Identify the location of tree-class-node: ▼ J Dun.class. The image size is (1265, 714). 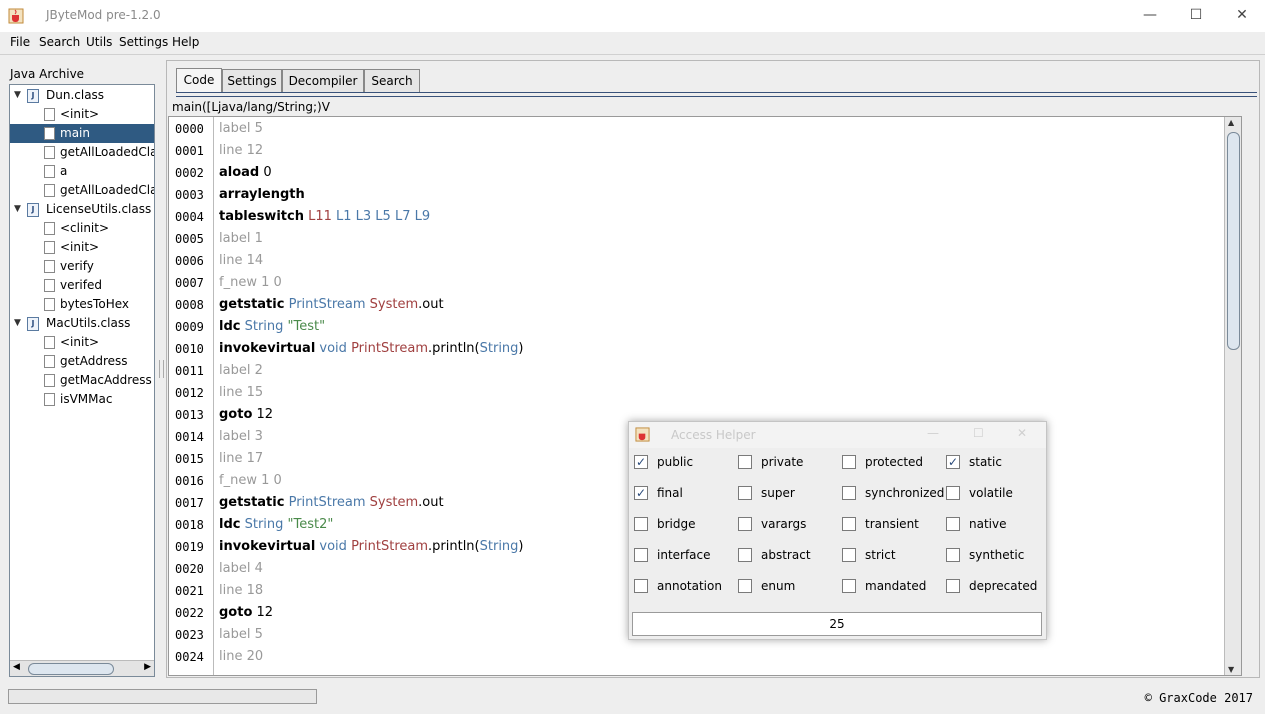
(82, 95).